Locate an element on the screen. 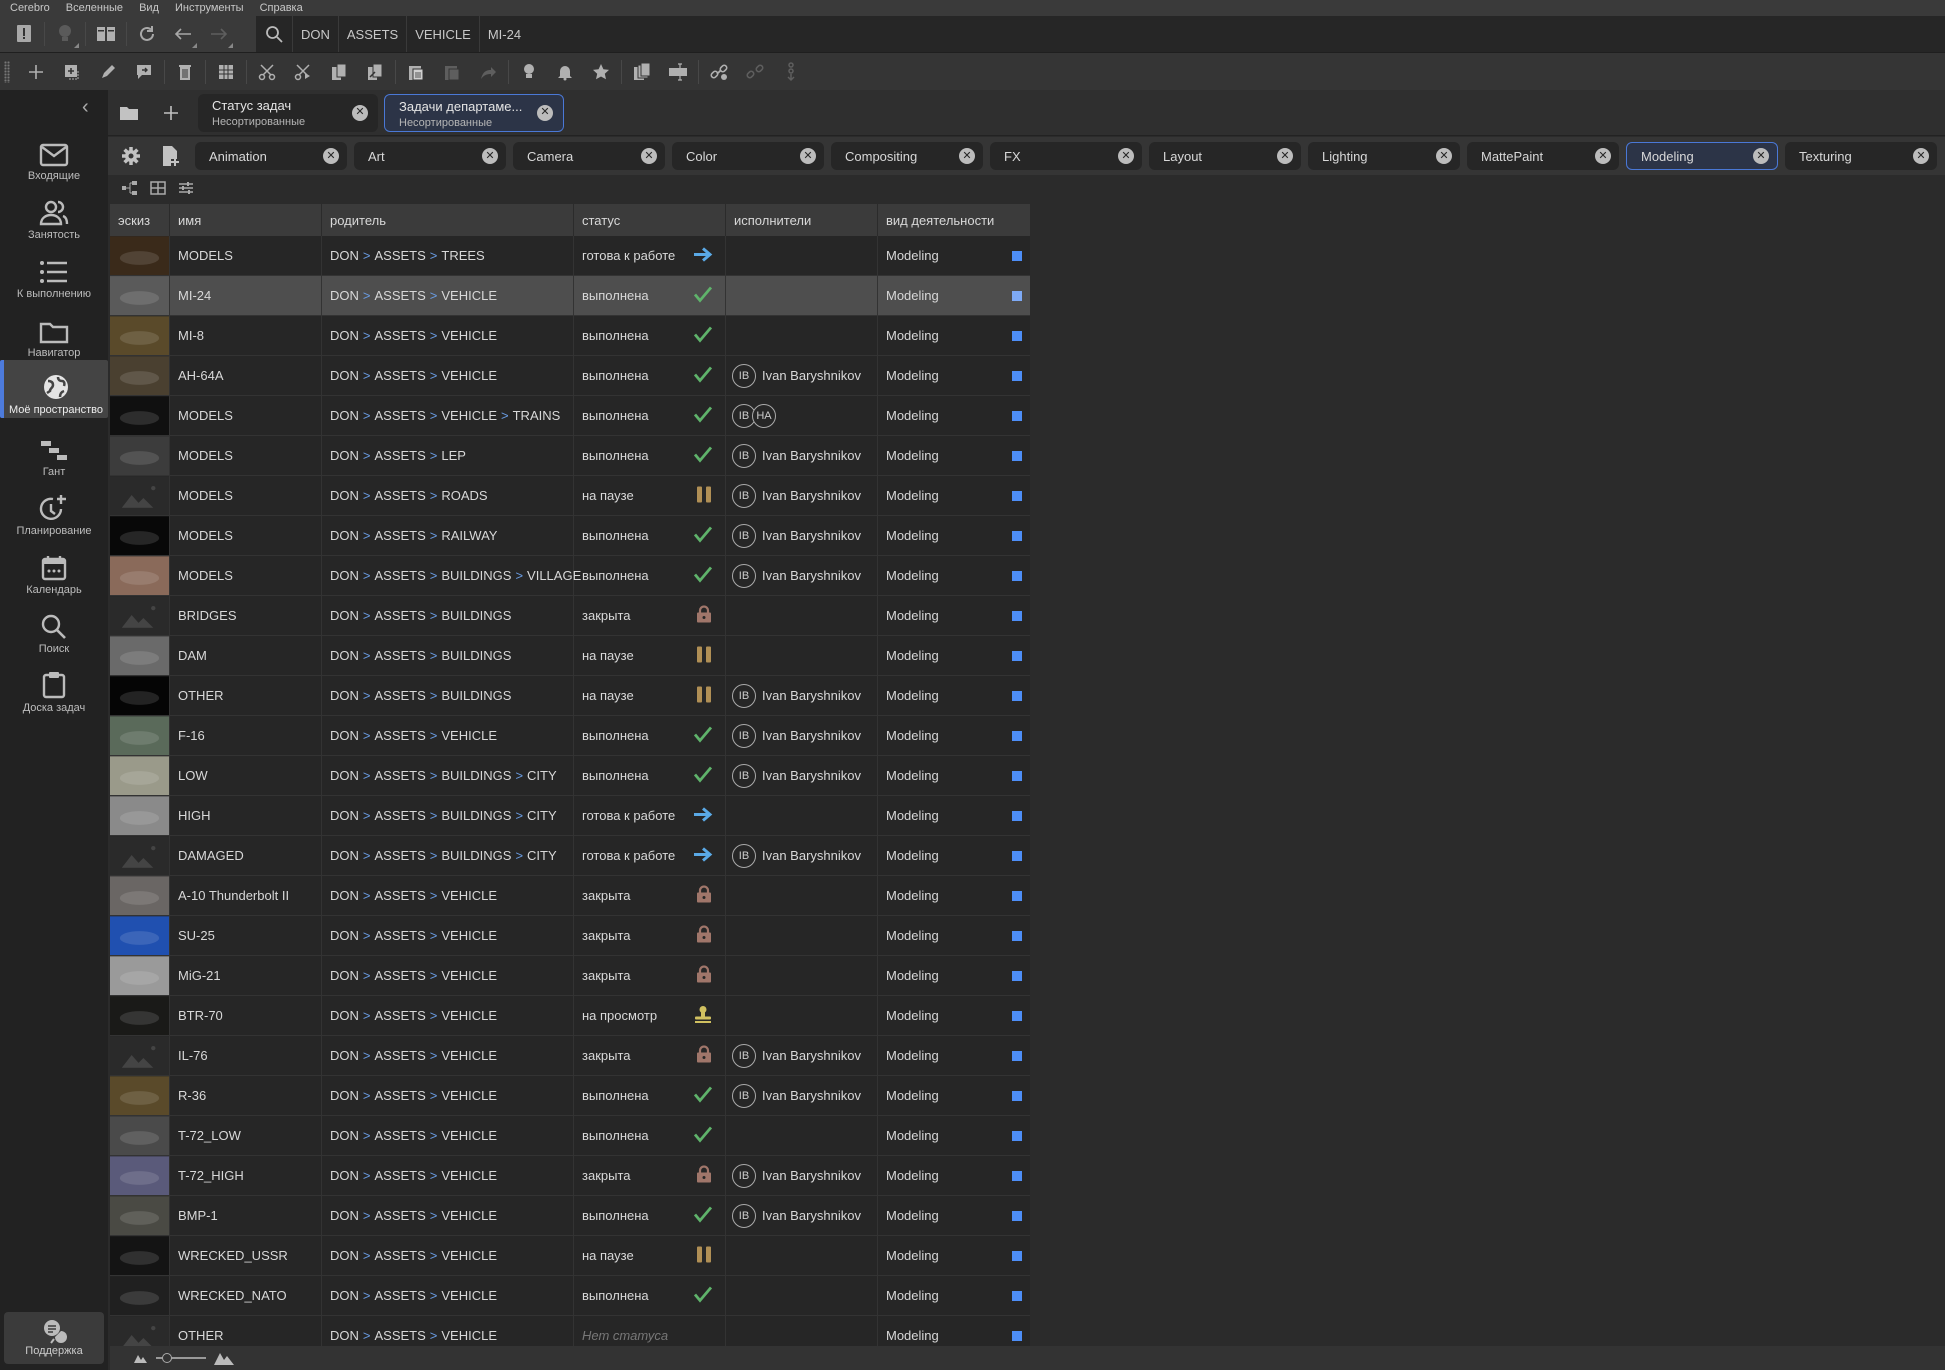  column-header-parent: родитель is located at coordinates (448, 220).